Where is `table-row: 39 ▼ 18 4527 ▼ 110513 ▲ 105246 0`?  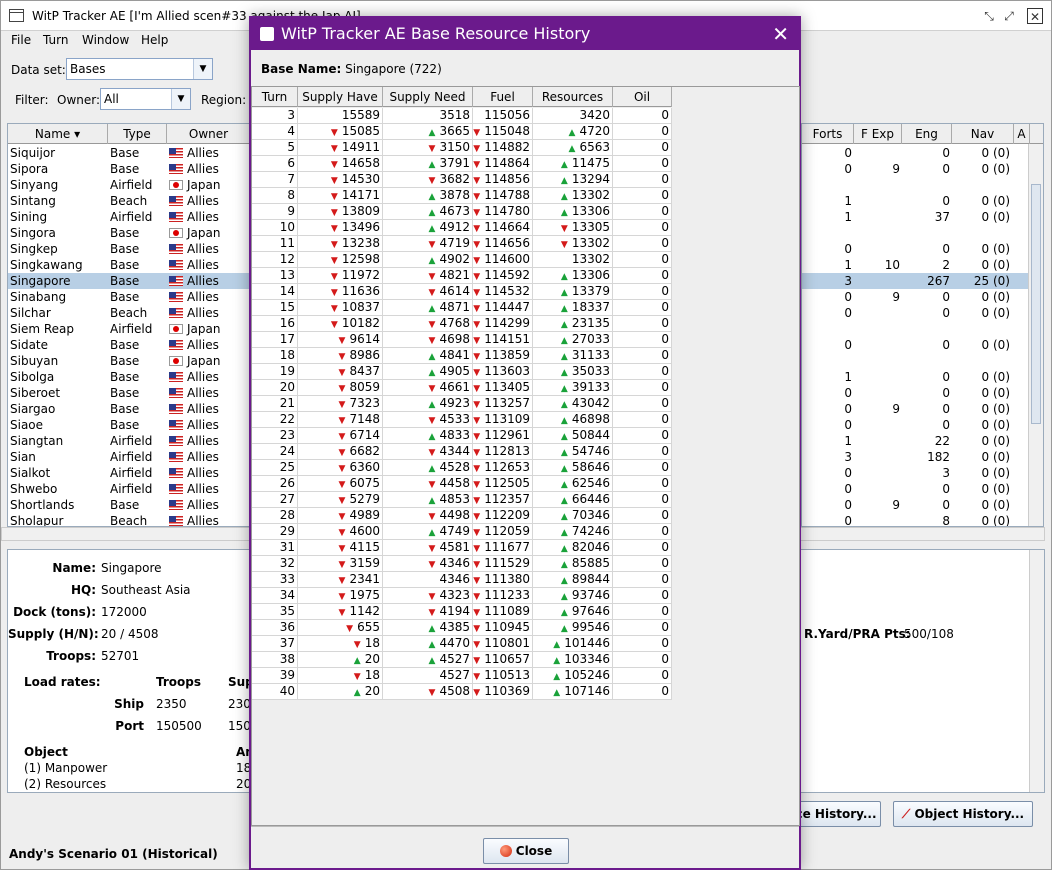 table-row: 39 ▼ 18 4527 ▼ 110513 ▲ 105246 0 is located at coordinates (462, 676).